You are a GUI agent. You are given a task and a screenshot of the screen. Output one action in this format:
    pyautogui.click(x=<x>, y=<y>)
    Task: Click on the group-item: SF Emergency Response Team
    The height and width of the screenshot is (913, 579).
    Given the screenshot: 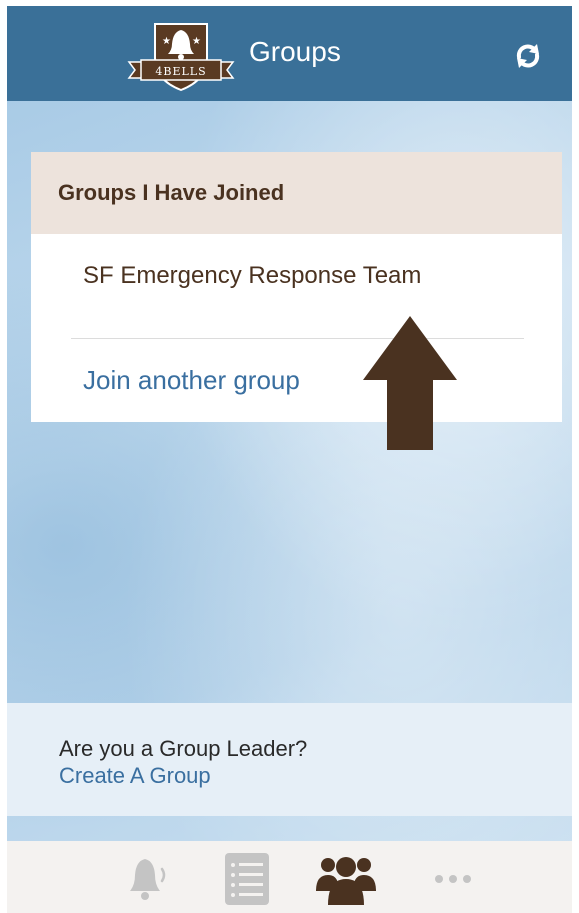 What is the action you would take?
    pyautogui.click(x=252, y=276)
    